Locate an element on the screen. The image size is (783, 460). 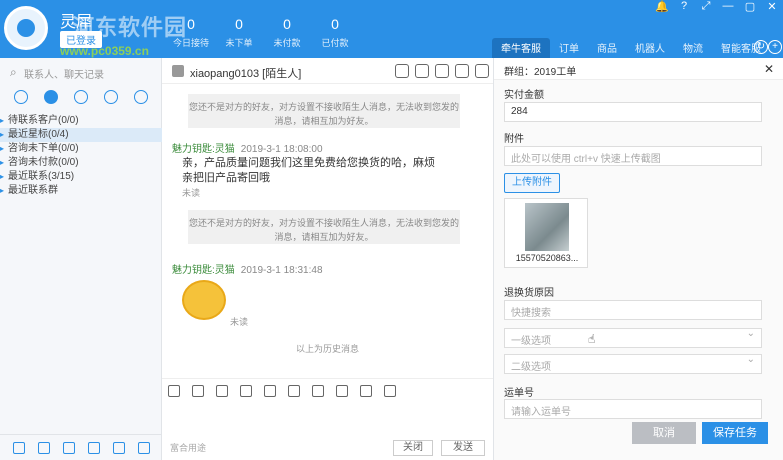
level1-select: 一级选项 is located at coordinates (633, 338).